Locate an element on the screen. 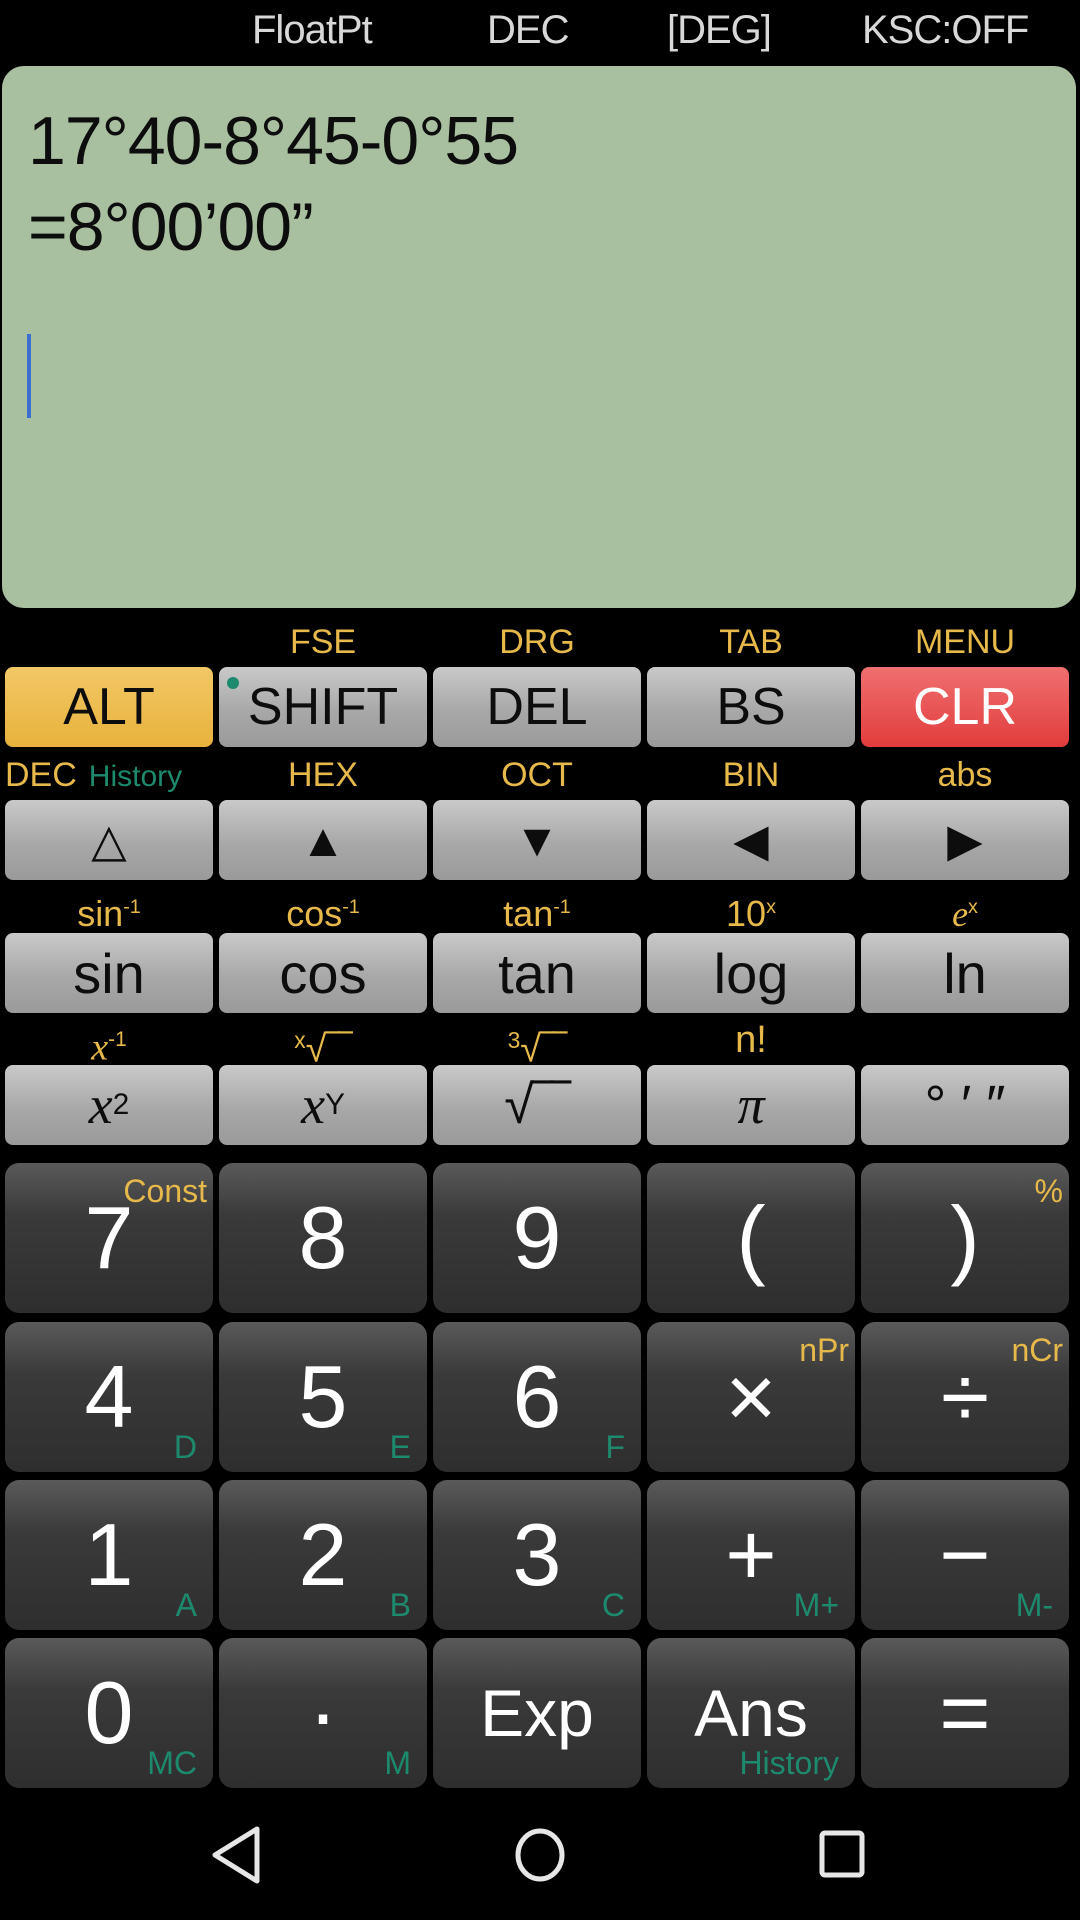 Image resolution: width=1080 pixels, height=1920 pixels. two-key: 2B is located at coordinates (323, 1555).